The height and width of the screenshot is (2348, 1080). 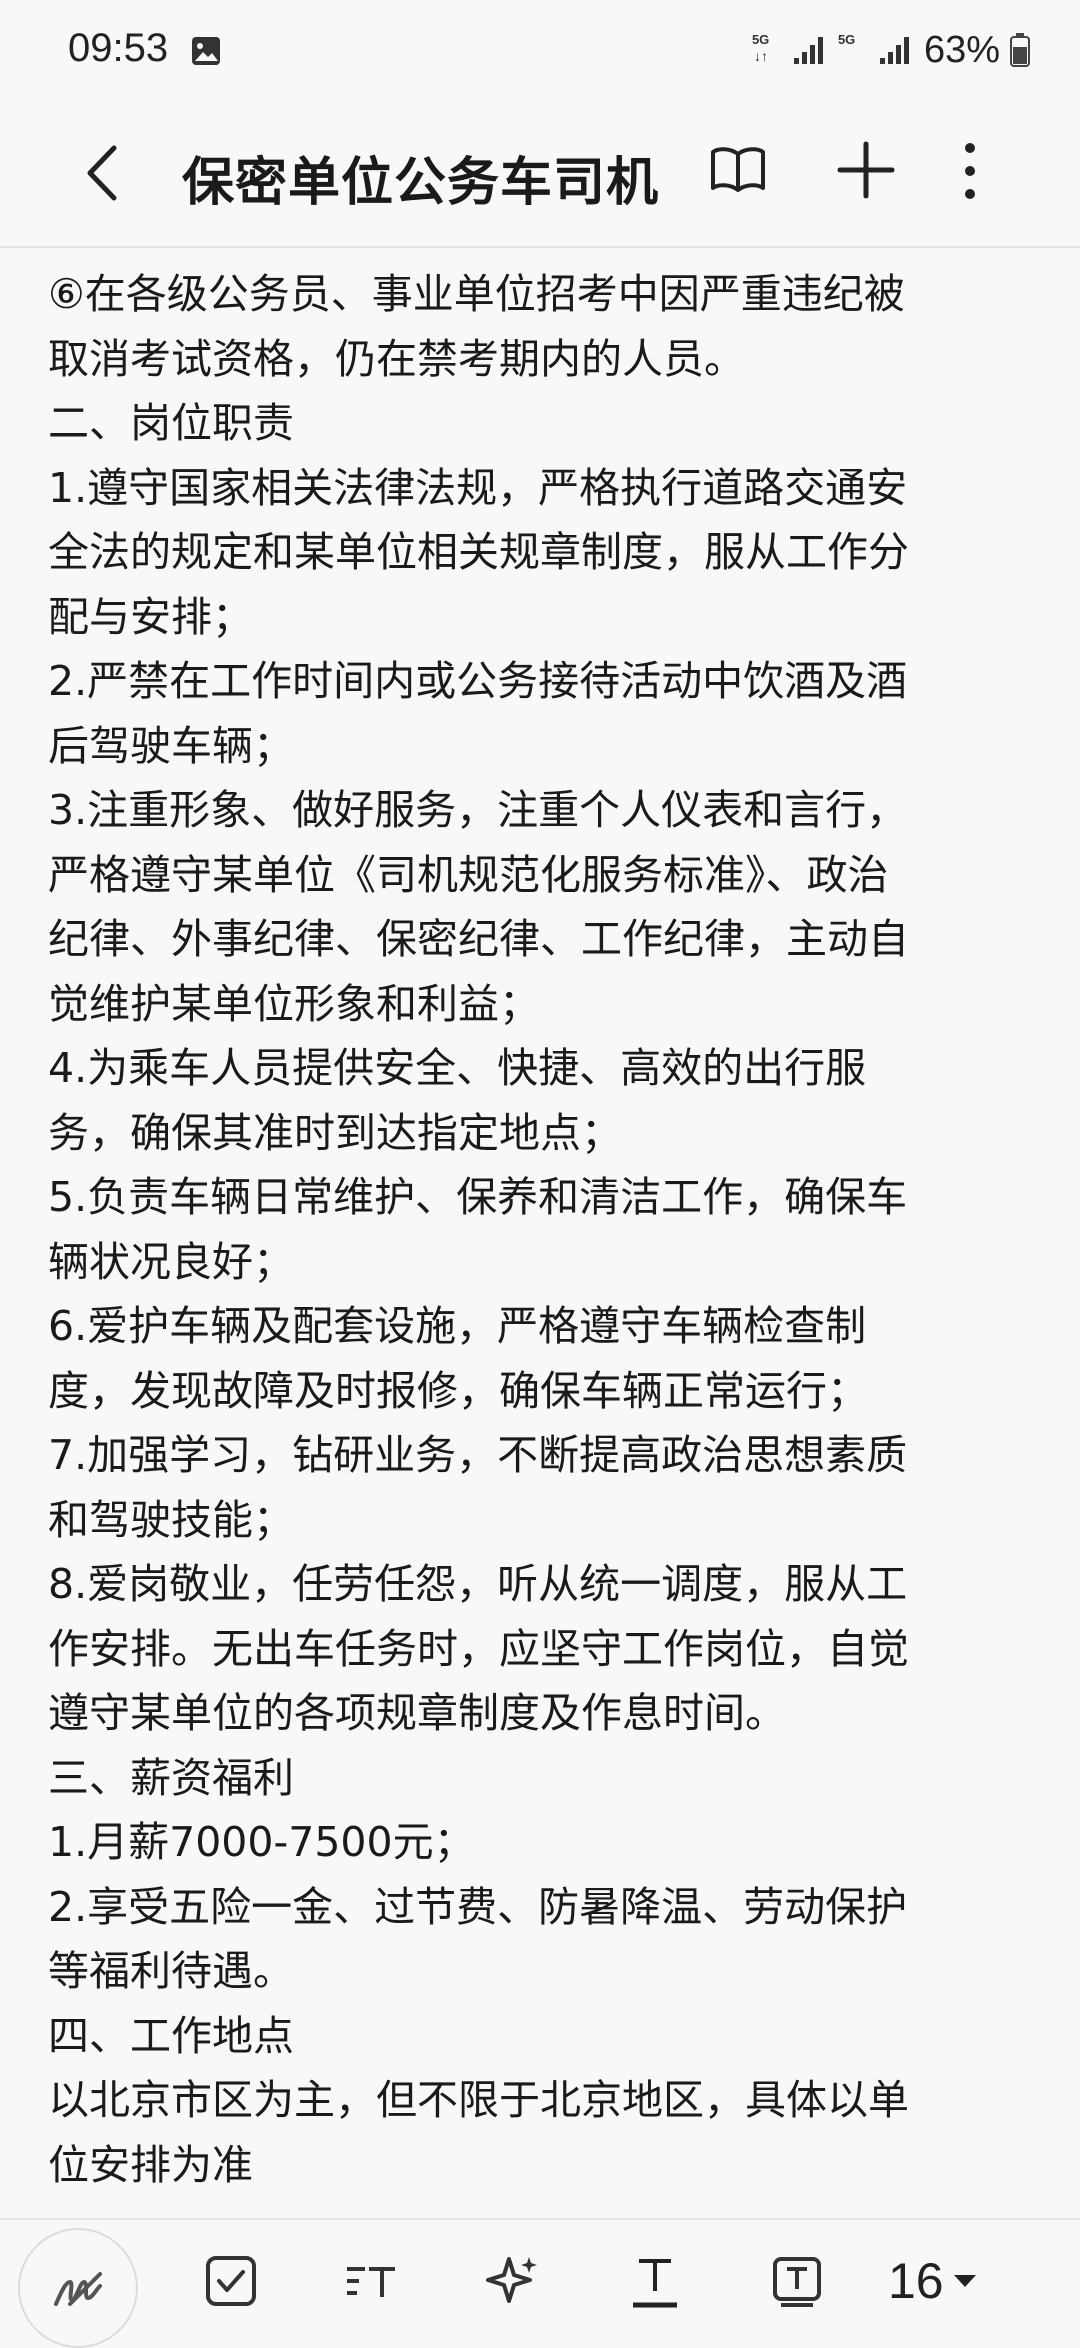 I want to click on ai-sparkle-icon, so click(x=511, y=2280).